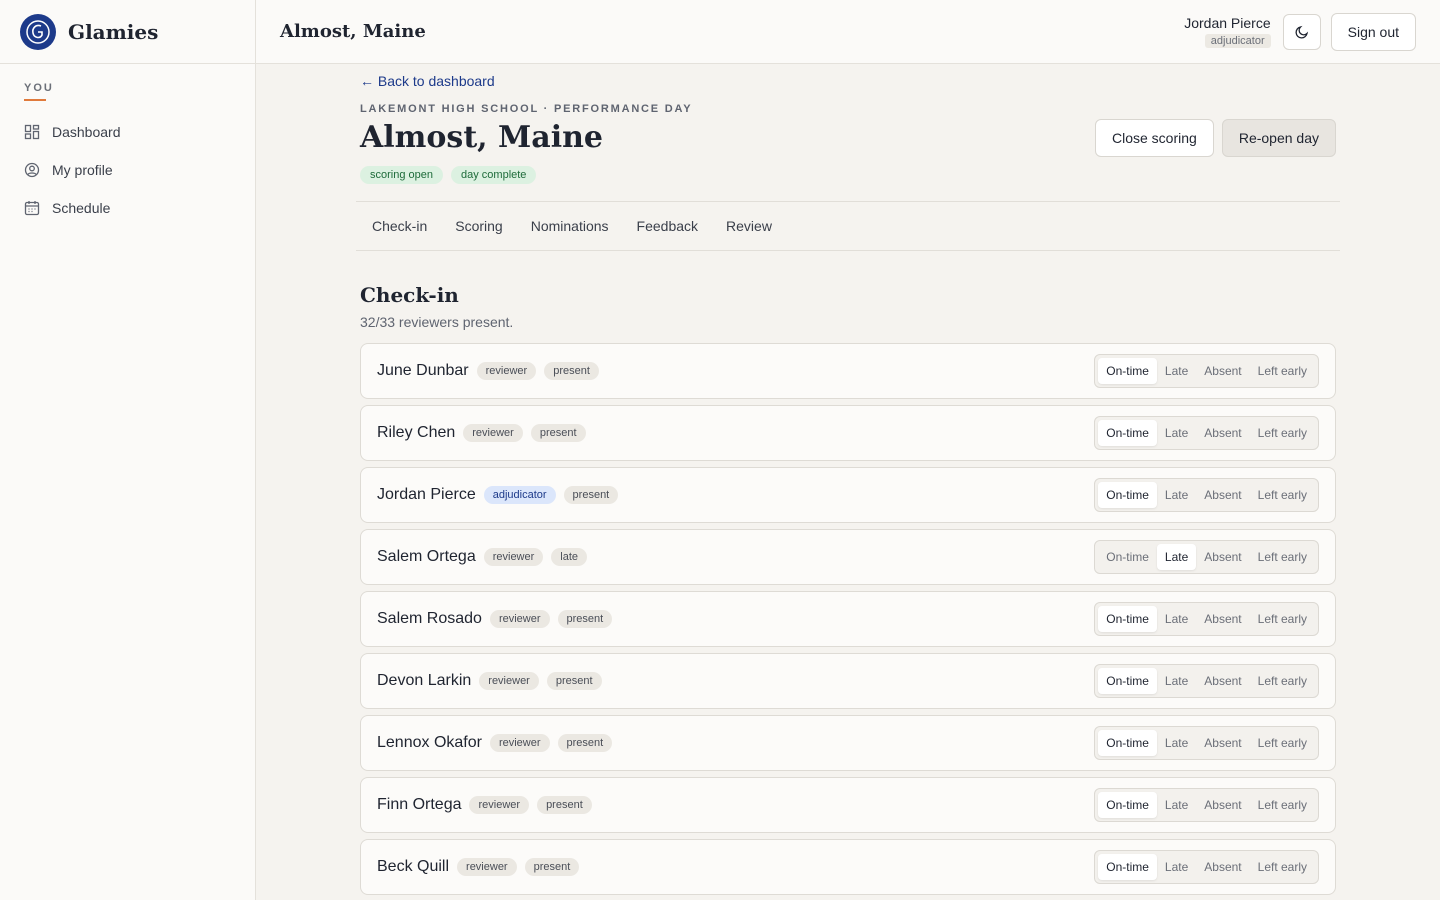 Image resolution: width=1440 pixels, height=900 pixels. What do you see at coordinates (32, 170) in the screenshot?
I see `user-circle-icon` at bounding box center [32, 170].